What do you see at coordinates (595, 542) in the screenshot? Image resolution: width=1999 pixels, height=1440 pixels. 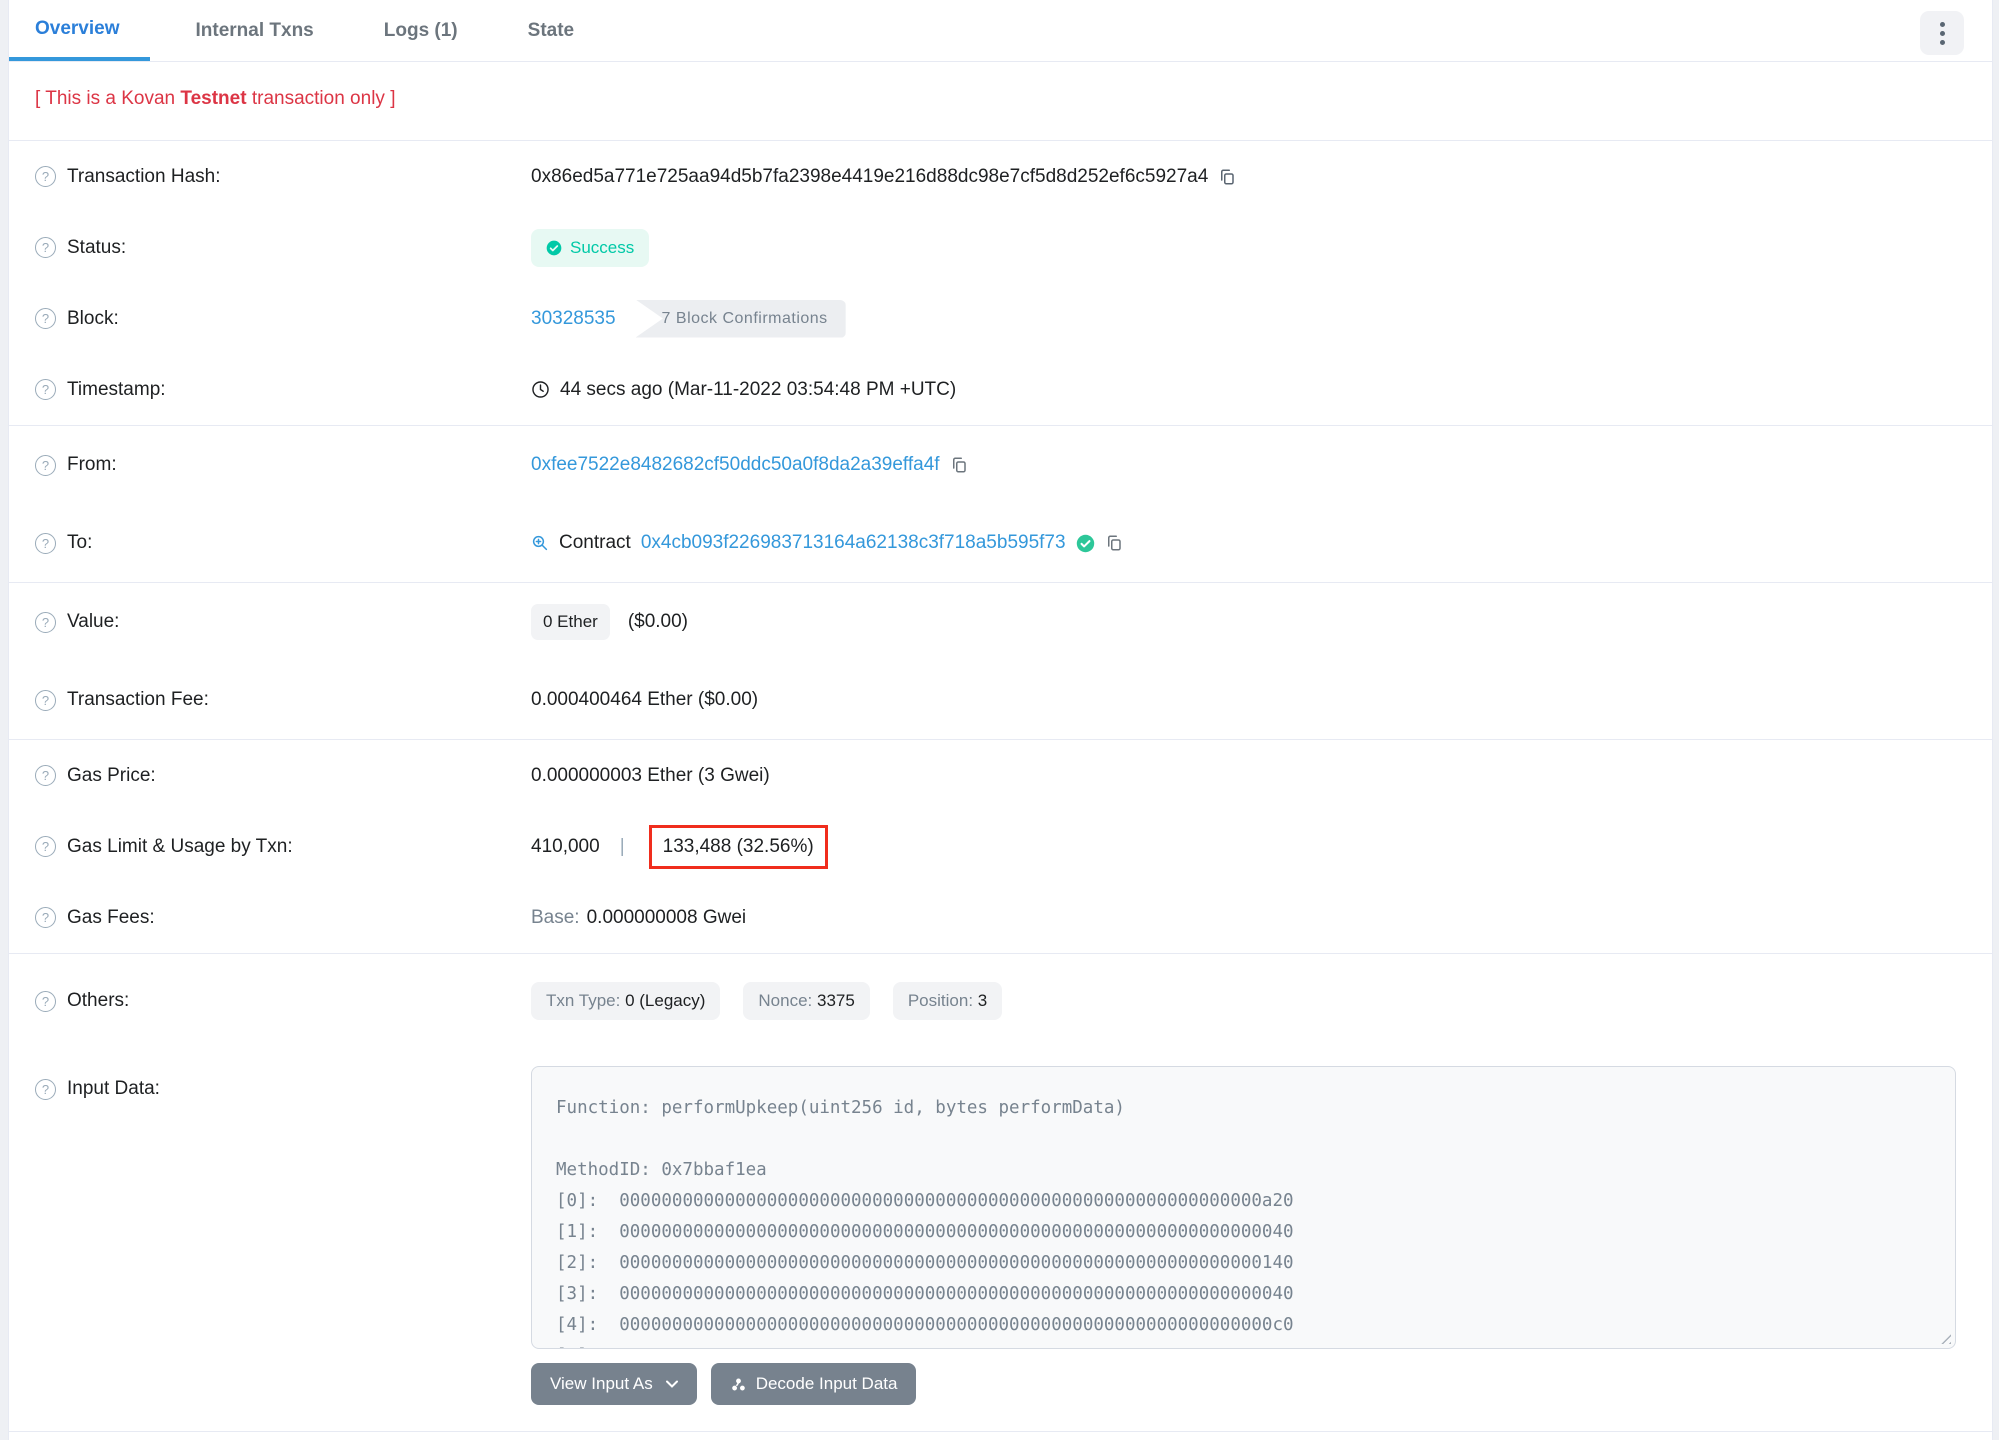 I see `to-contract-kind: Contract` at bounding box center [595, 542].